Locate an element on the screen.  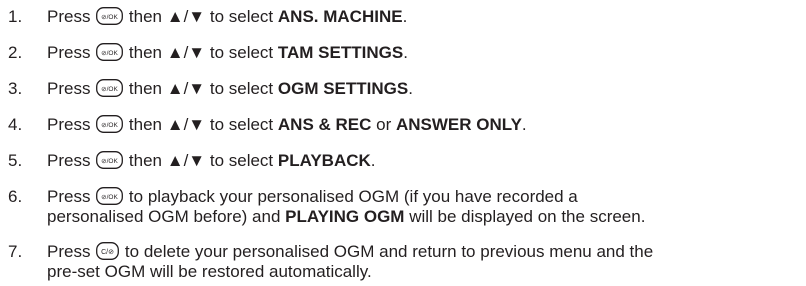
step-number: 5. is located at coordinates (15, 160).